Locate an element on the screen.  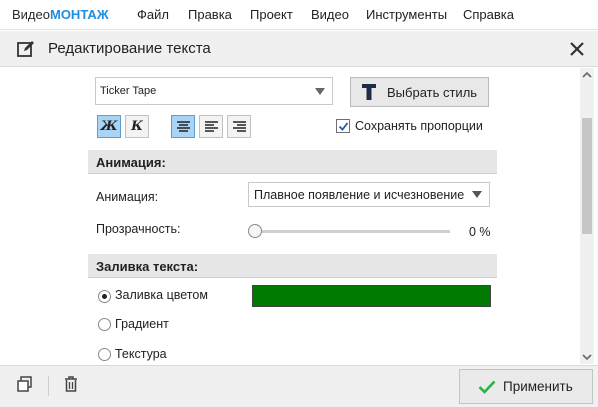
app-logo: ВидеоМОНТАЖ is located at coordinates (60, 14).